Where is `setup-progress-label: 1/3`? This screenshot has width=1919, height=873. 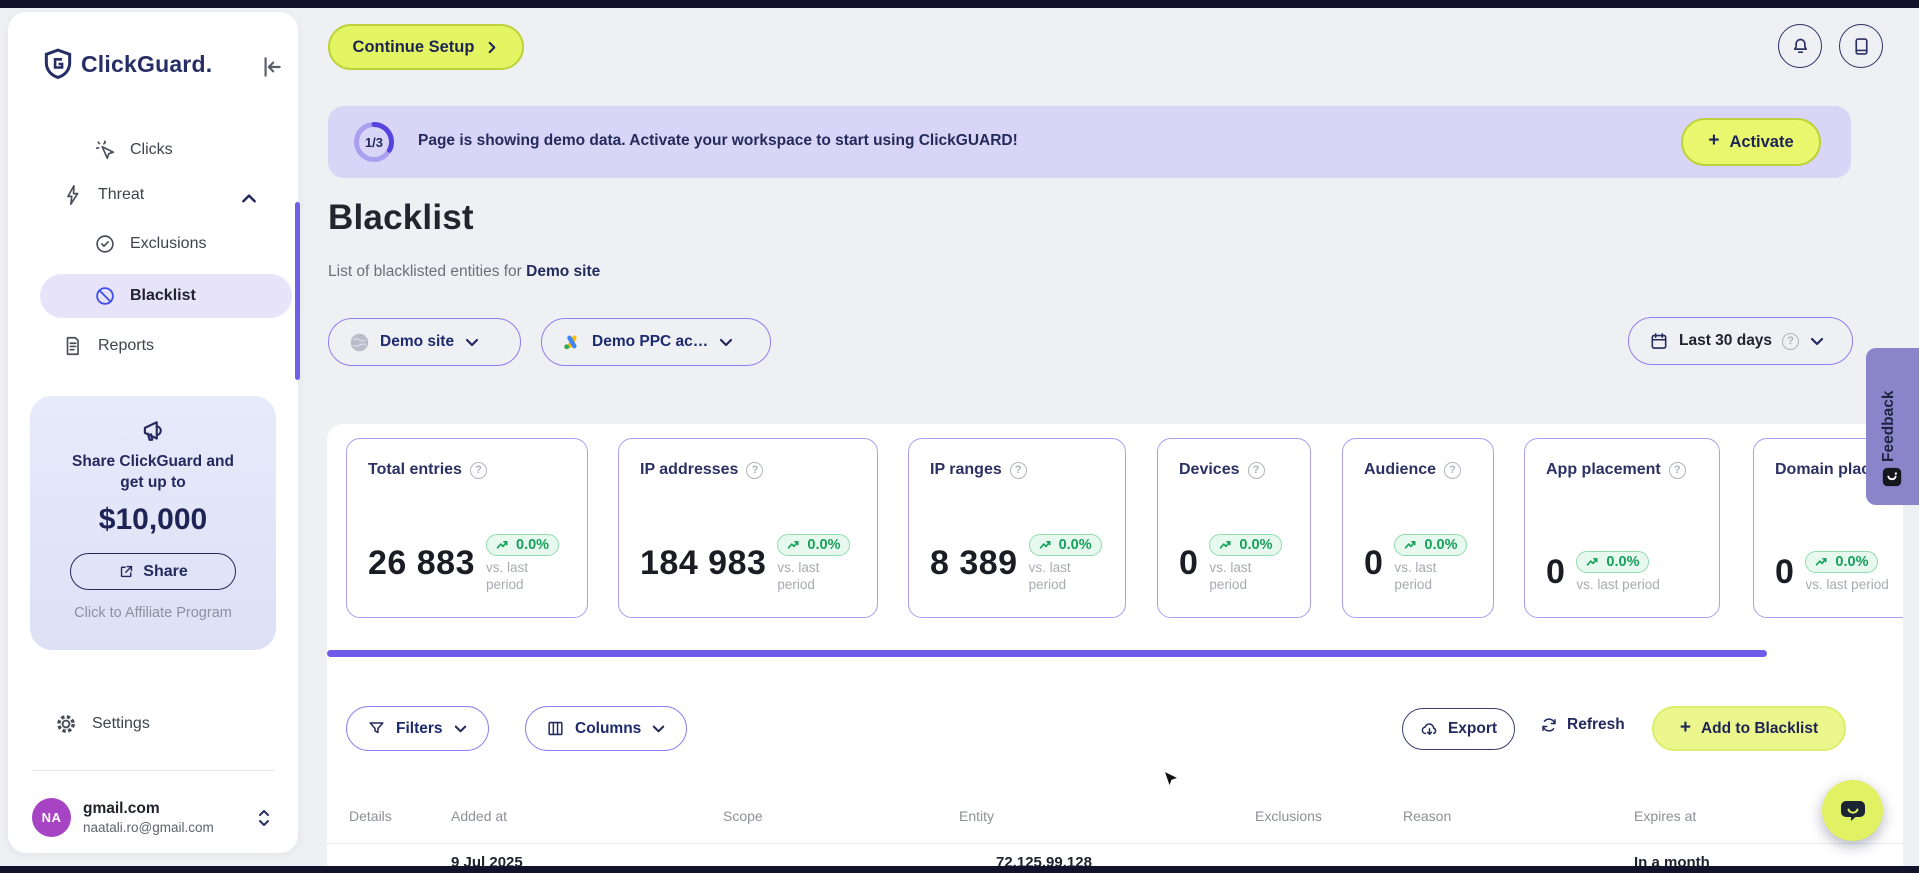 setup-progress-label: 1/3 is located at coordinates (374, 142).